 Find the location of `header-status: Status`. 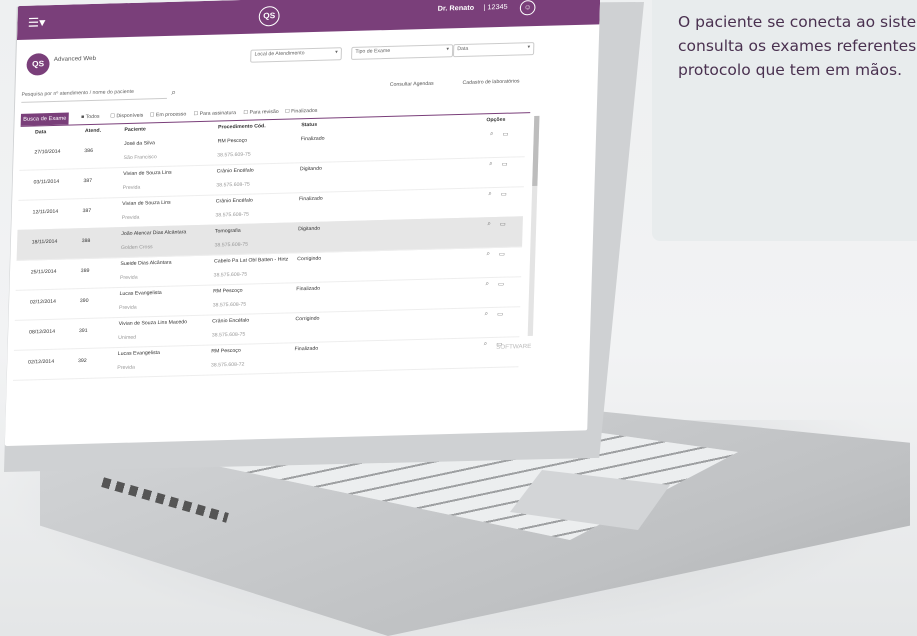

header-status: Status is located at coordinates (309, 125).